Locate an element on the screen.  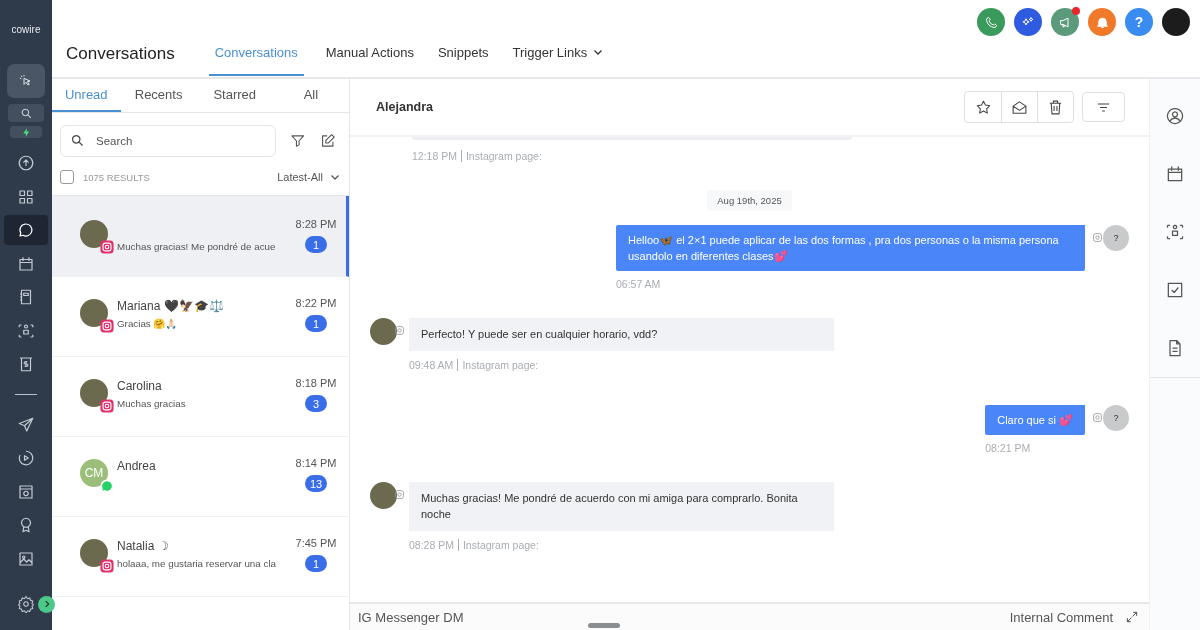
message-time: 8:14 PM is located at coordinates (316, 463).